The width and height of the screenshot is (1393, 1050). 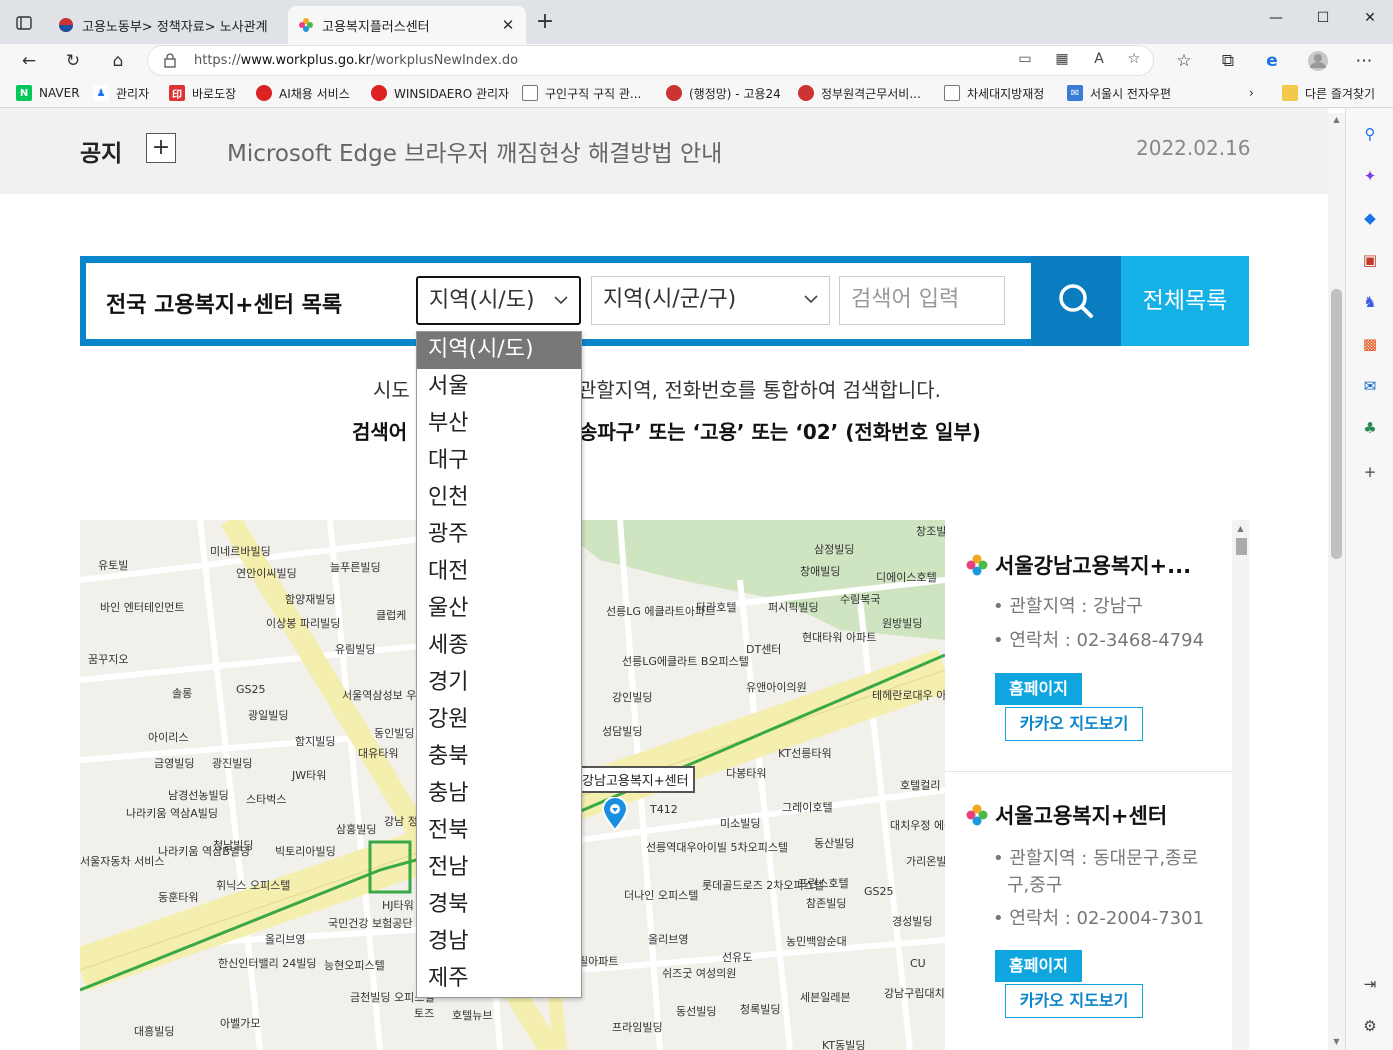 What do you see at coordinates (1099, 61) in the screenshot?
I see `read-aloud-icon: A` at bounding box center [1099, 61].